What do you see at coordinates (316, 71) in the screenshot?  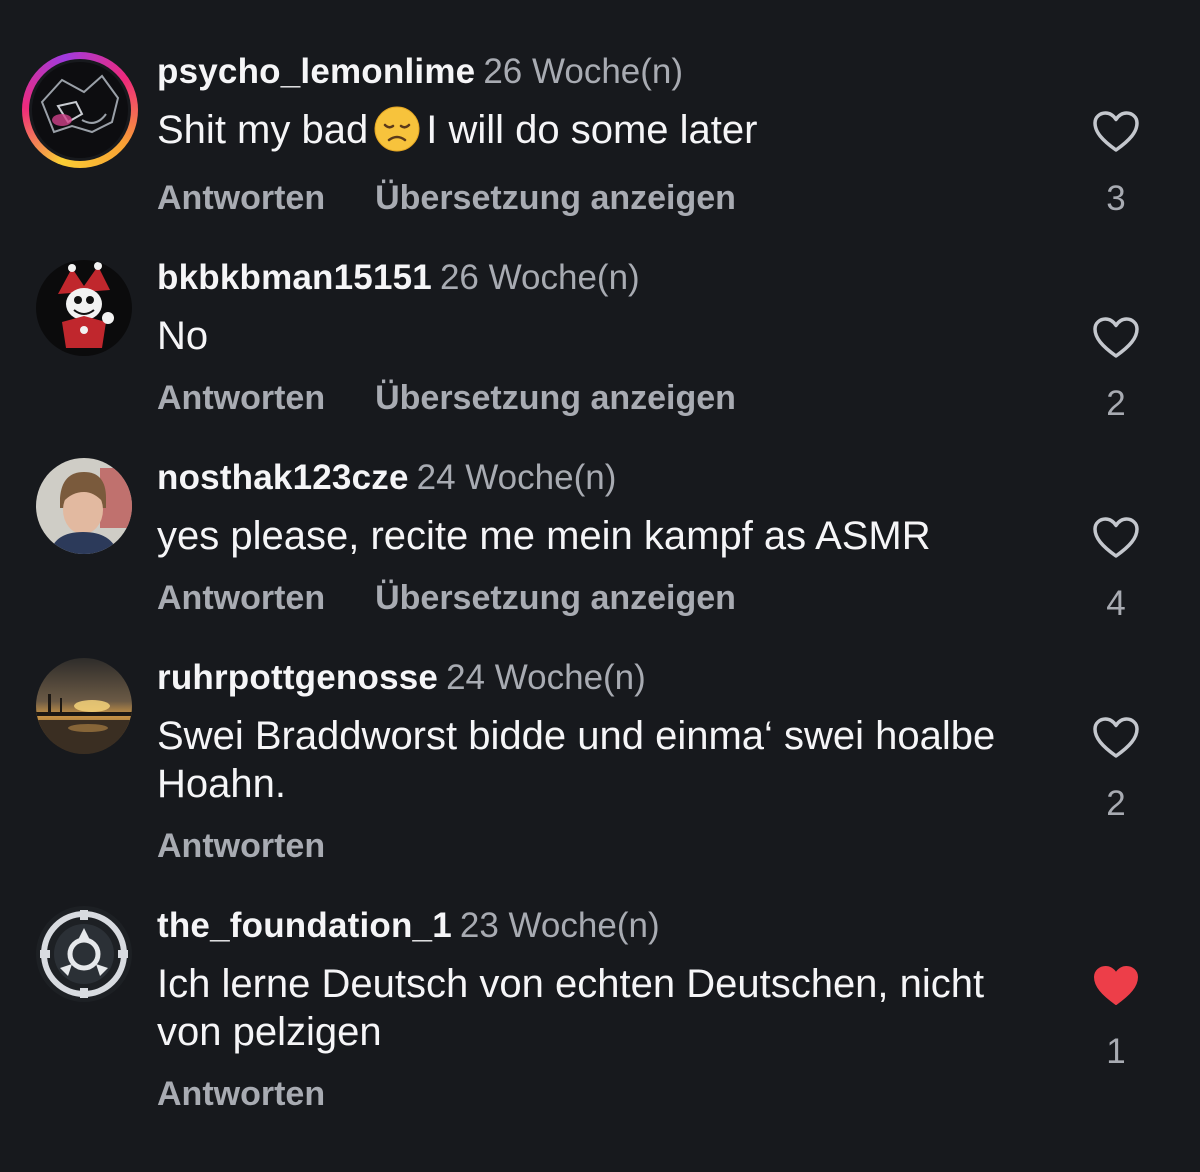 I see `username: psycho_lemonlime` at bounding box center [316, 71].